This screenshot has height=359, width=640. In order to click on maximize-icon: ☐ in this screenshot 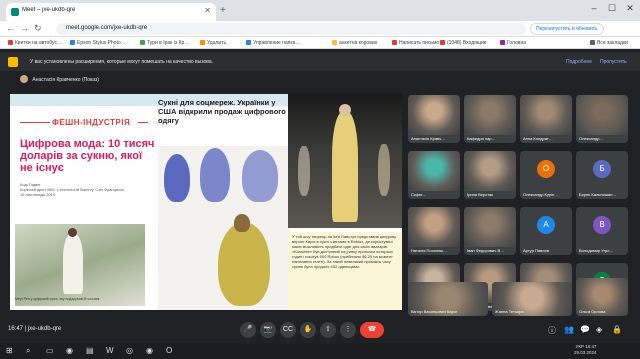, I will do `click(612, 8)`.